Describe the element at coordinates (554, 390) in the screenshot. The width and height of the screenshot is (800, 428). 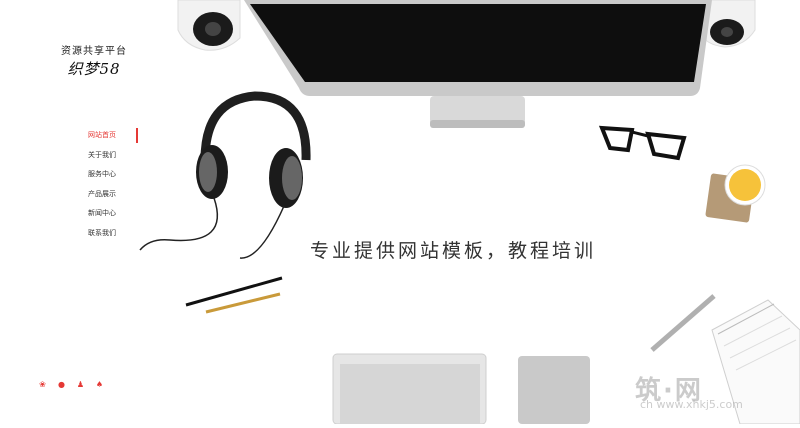
I see `trackpad` at that location.